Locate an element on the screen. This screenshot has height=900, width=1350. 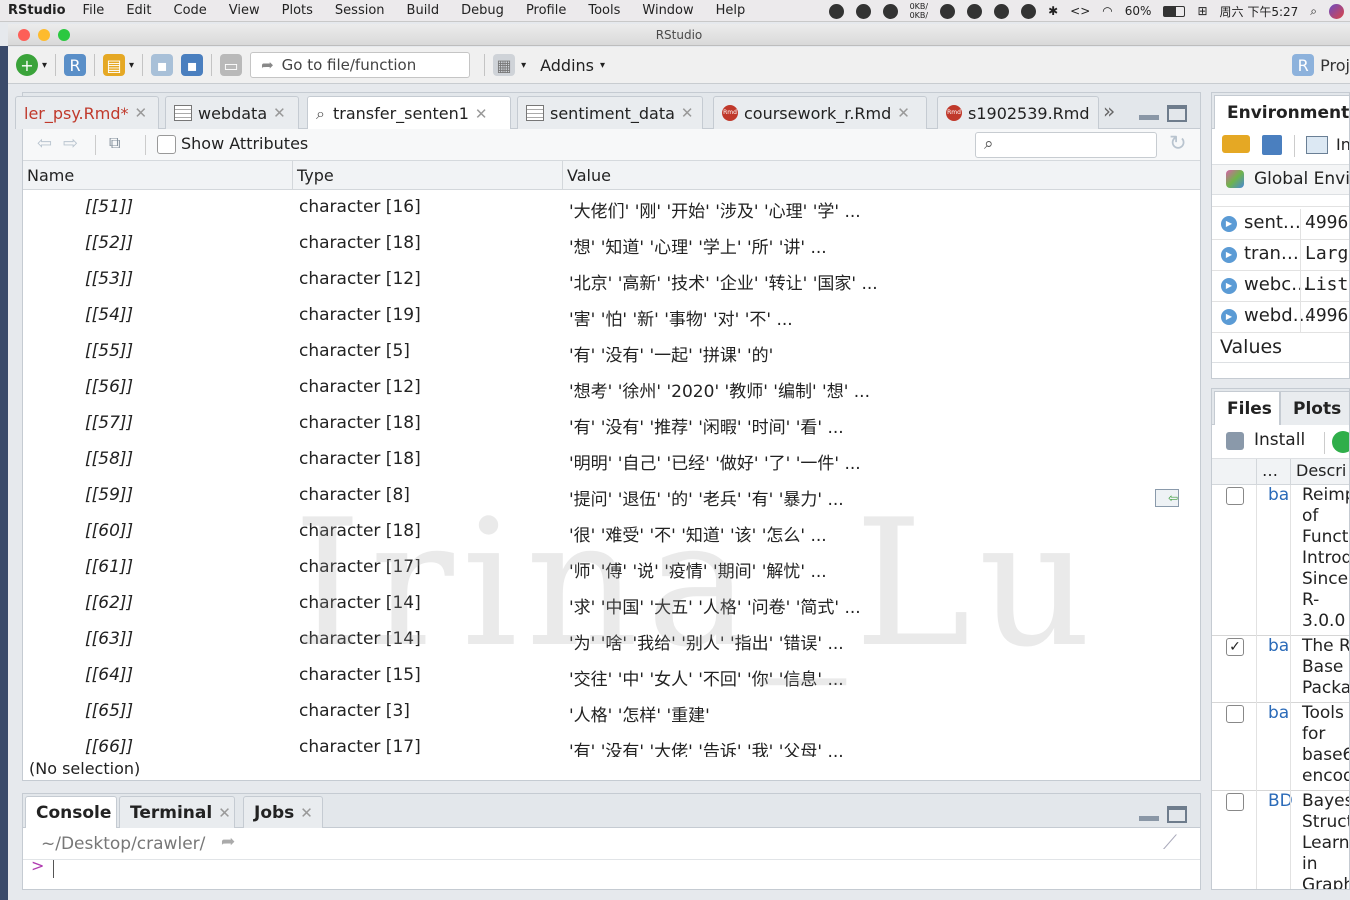
load-workspace-icon is located at coordinates (1236, 144).